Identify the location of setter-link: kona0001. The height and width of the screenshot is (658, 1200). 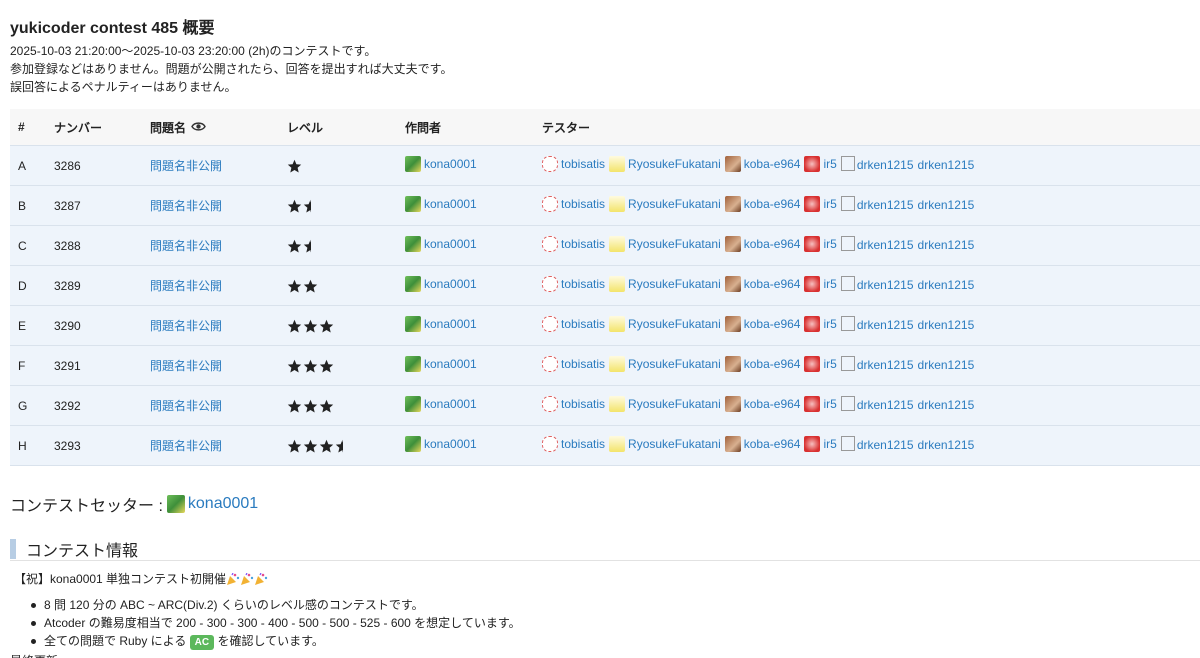
(223, 504).